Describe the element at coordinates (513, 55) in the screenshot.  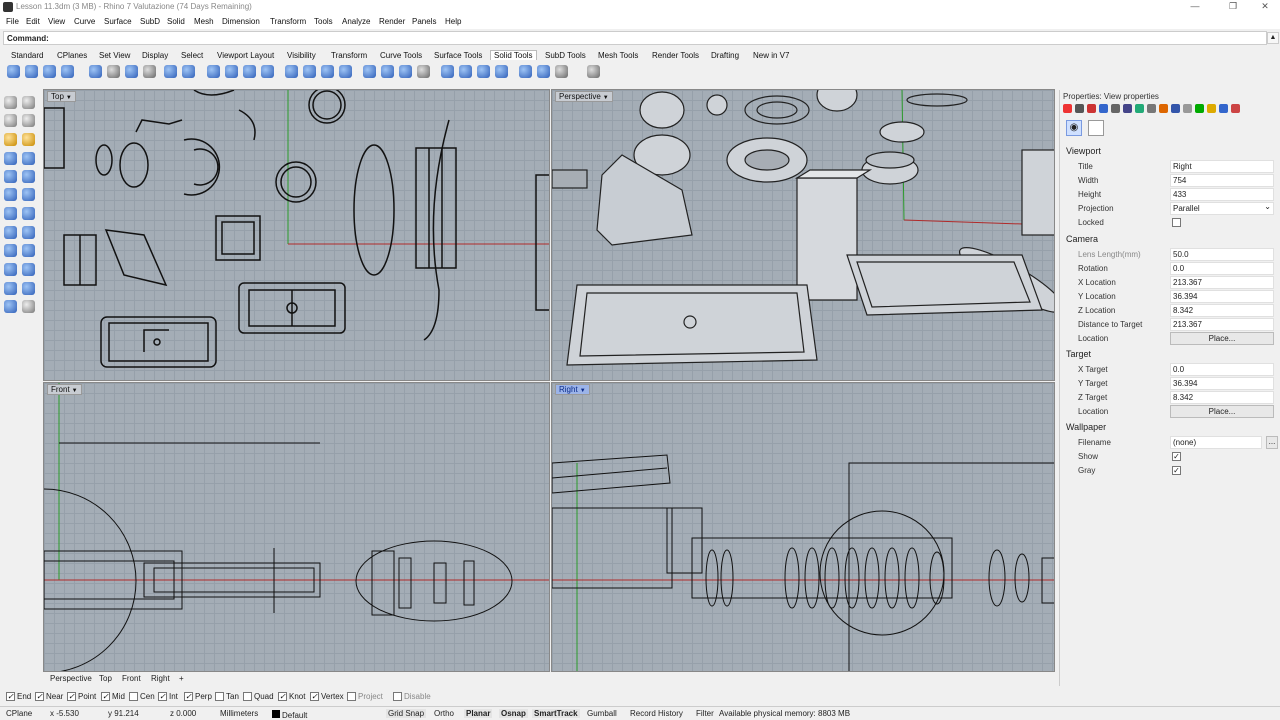
I see `tab-solid-tools: Solid Tools` at that location.